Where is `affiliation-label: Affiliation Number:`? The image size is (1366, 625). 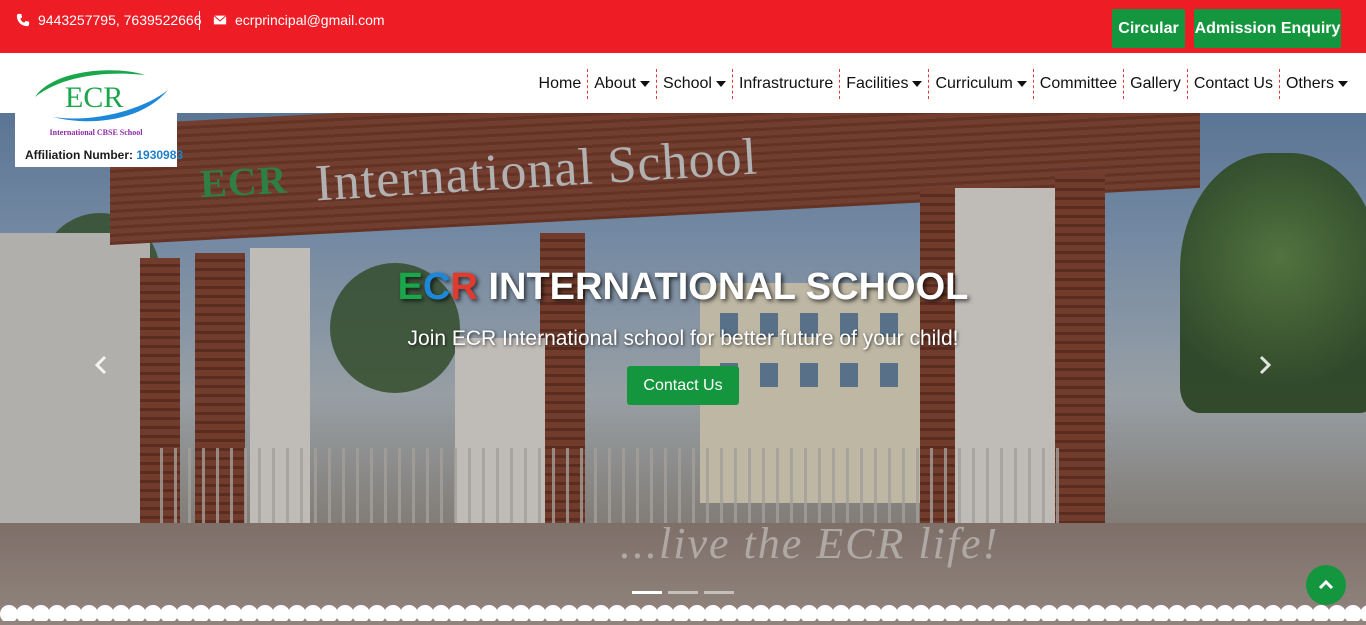 affiliation-label: Affiliation Number: is located at coordinates (79, 155).